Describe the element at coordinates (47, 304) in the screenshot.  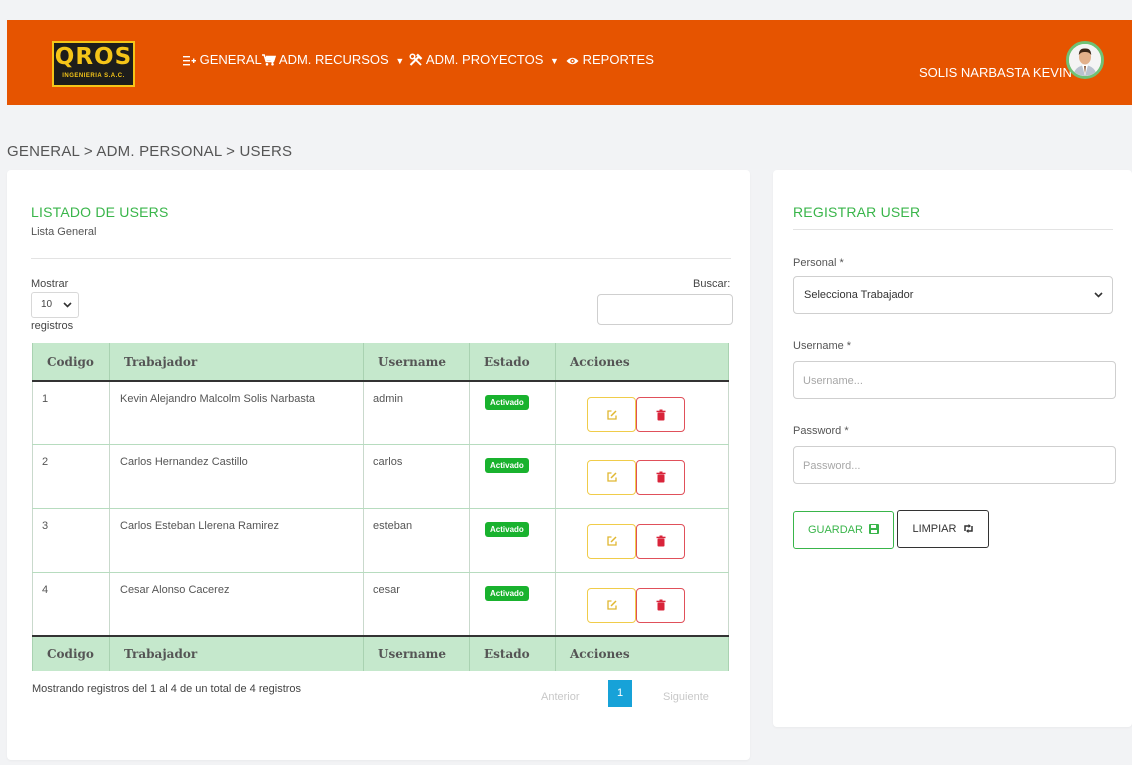
I see `page-length-value: 10` at that location.